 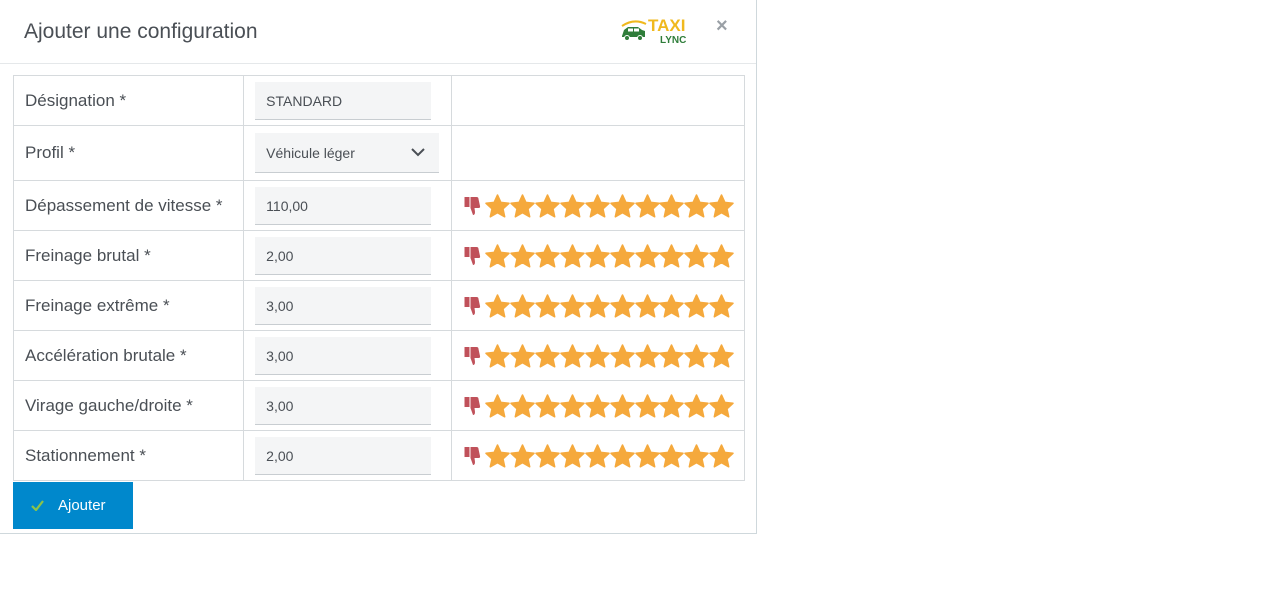 I want to click on designation-label: Désignation *, so click(x=128, y=100).